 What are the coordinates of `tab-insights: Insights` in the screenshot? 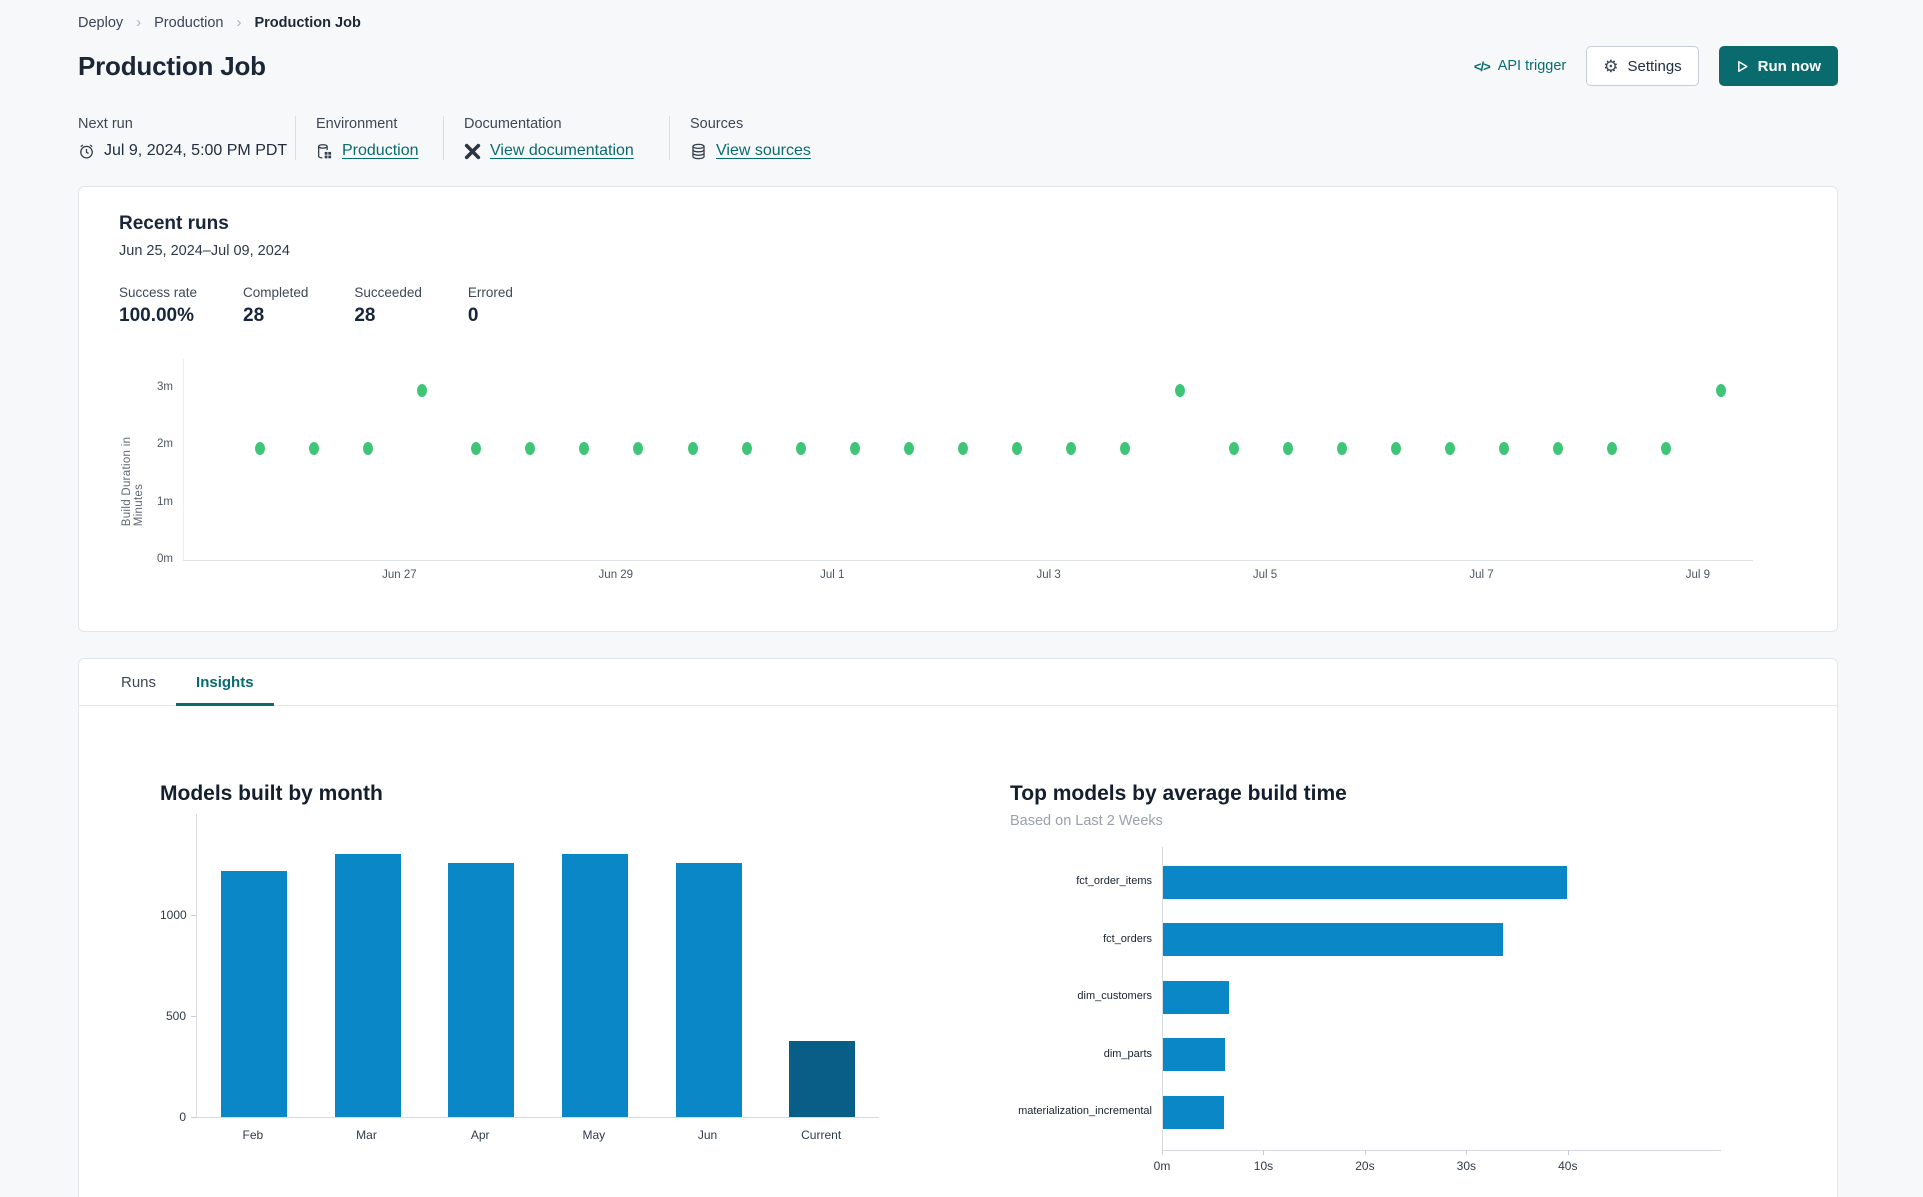 It's located at (225, 682).